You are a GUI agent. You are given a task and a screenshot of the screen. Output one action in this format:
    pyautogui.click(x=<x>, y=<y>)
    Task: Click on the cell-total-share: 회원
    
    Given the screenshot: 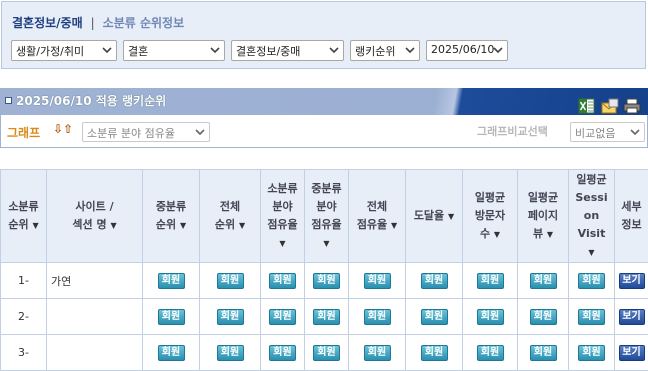 What is the action you would take?
    pyautogui.click(x=377, y=352)
    